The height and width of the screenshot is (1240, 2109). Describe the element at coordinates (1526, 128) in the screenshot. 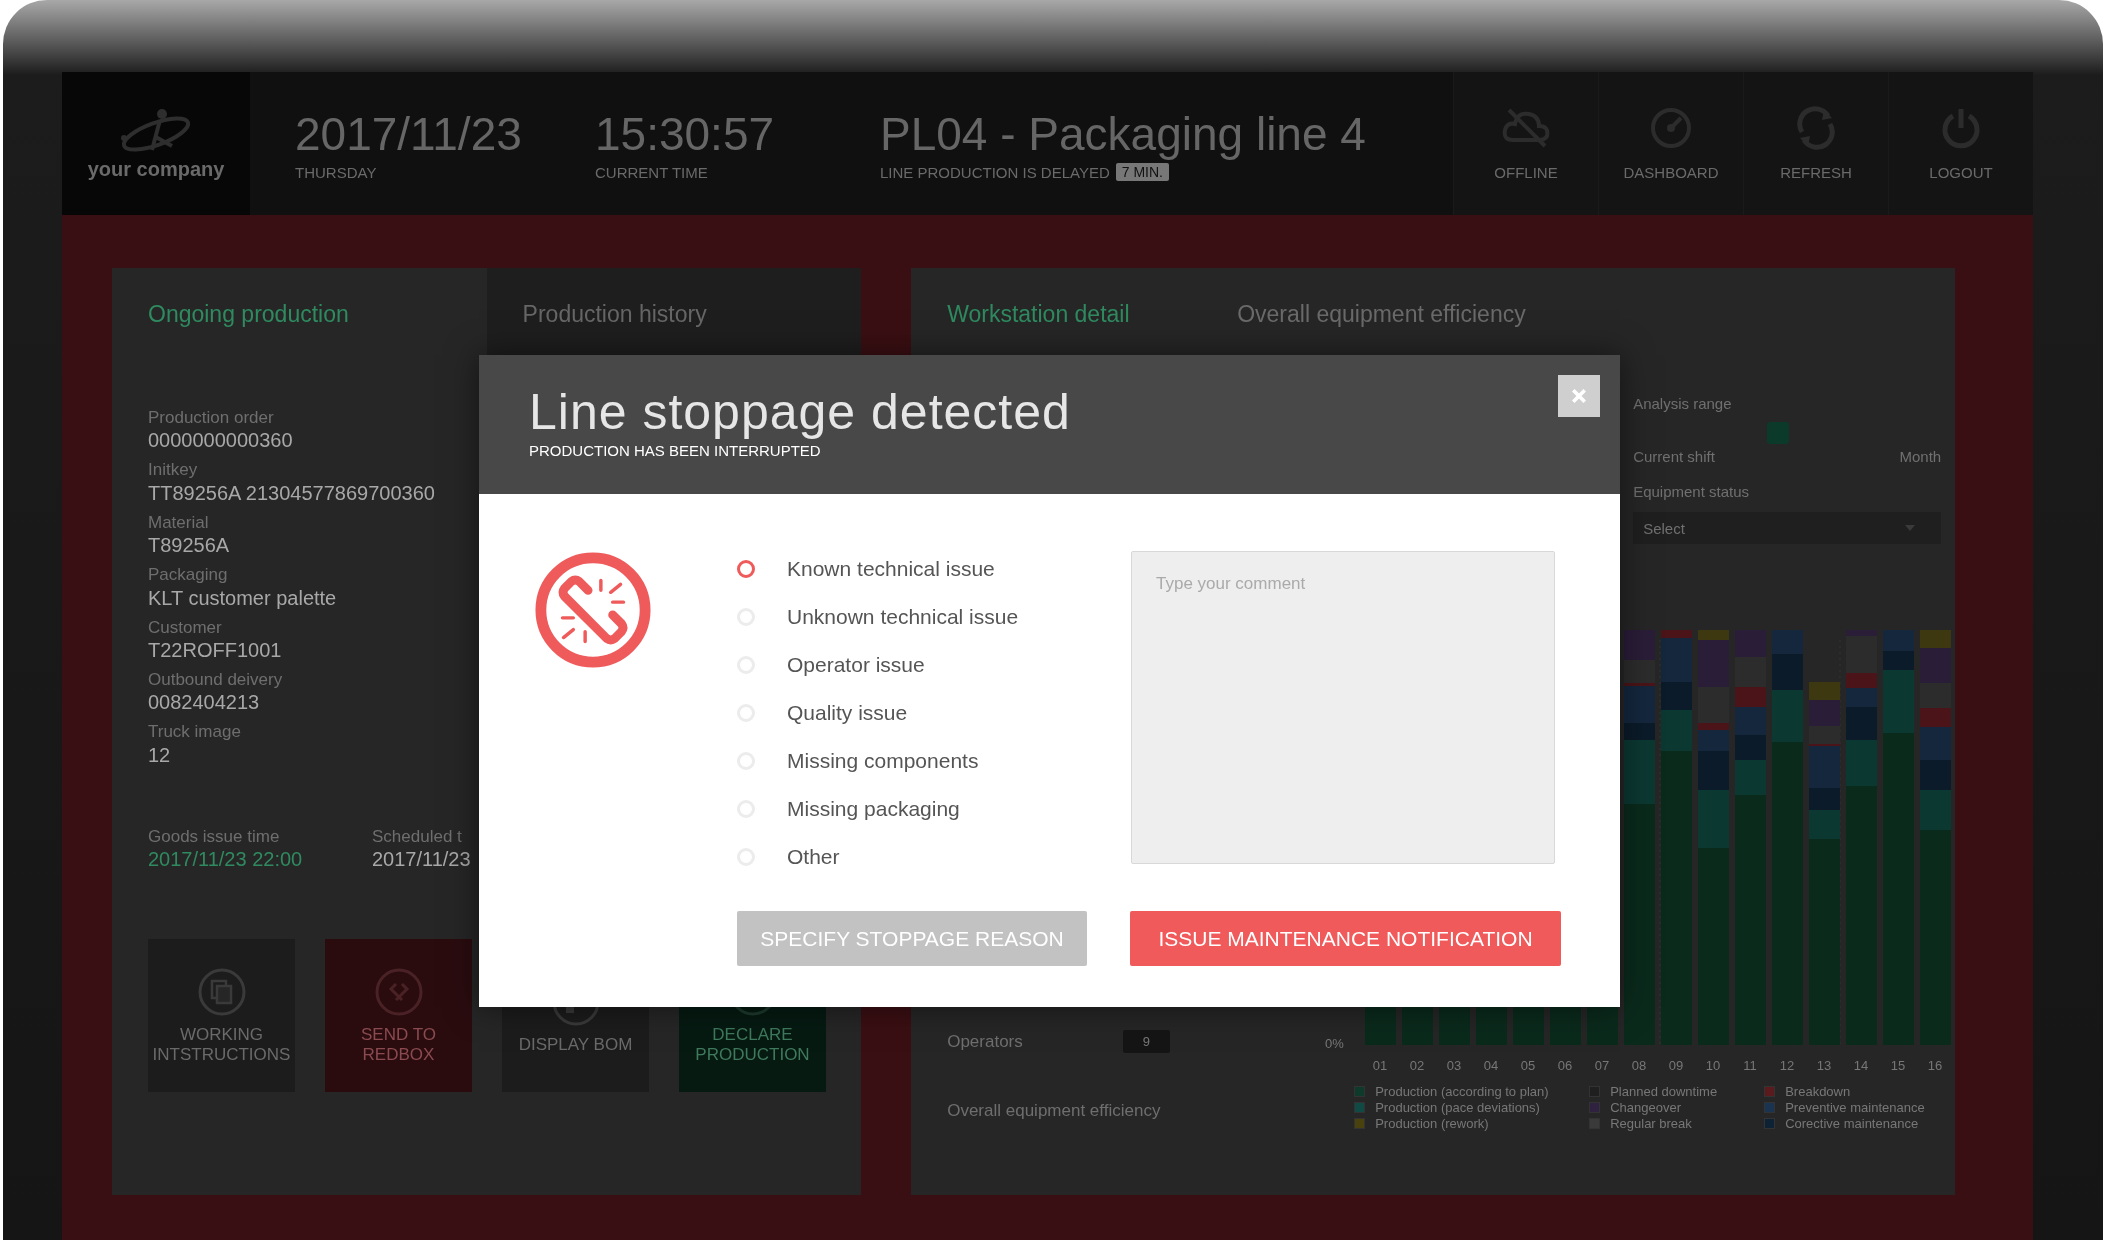

I see `cloud-slash-icon` at that location.